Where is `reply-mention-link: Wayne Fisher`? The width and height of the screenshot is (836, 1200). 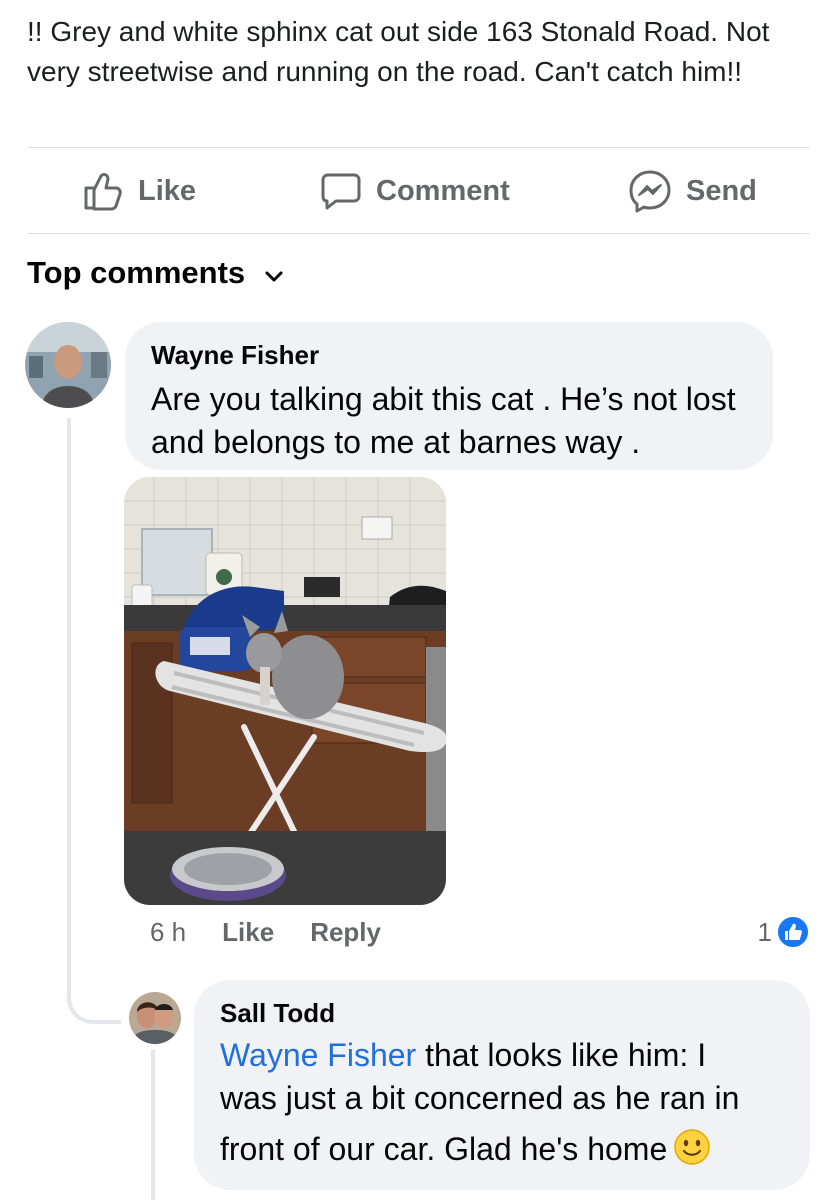 reply-mention-link: Wayne Fisher is located at coordinates (318, 1055).